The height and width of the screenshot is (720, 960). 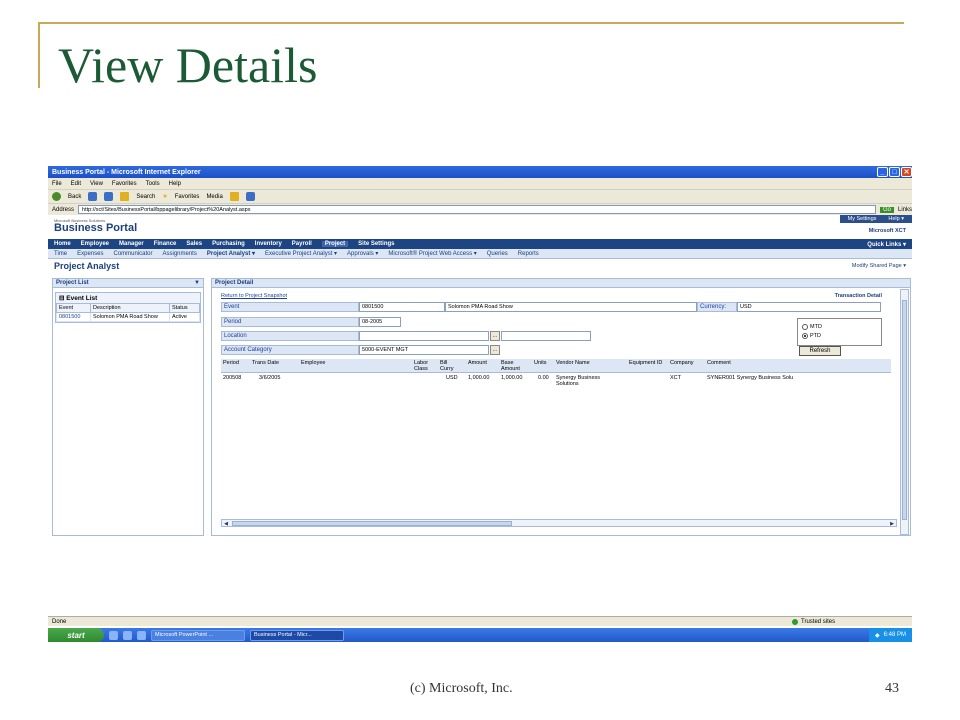 What do you see at coordinates (73, 317) in the screenshot?
I see `event-id-link: 0801500` at bounding box center [73, 317].